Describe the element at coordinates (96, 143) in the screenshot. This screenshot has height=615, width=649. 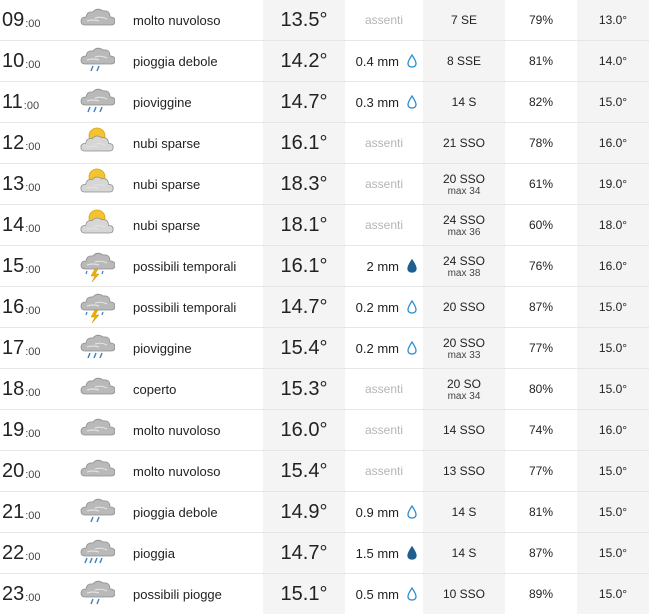
I see `sun-cloud-icon` at that location.